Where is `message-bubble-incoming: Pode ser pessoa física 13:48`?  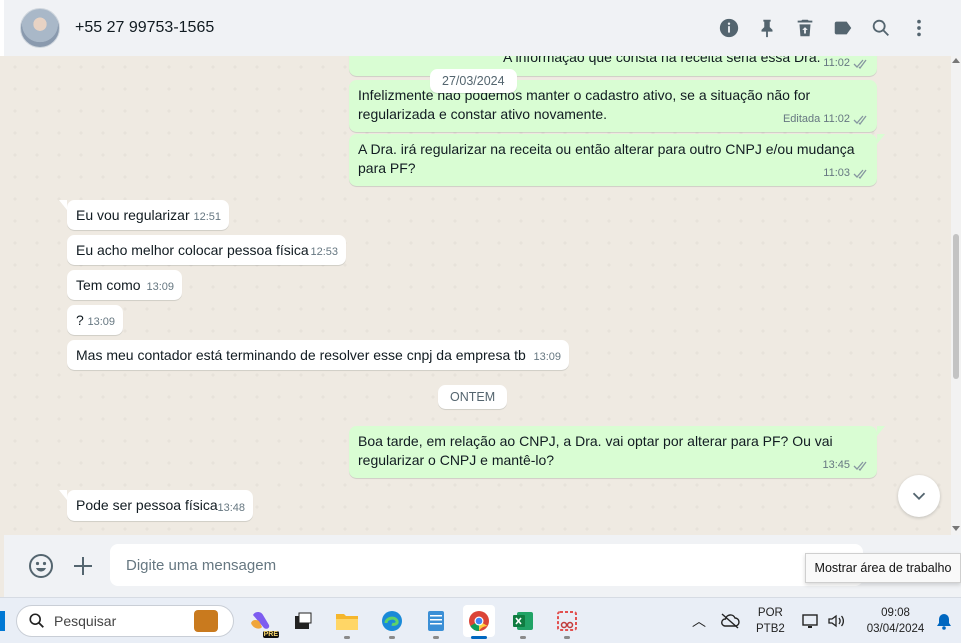
message-bubble-incoming: Pode ser pessoa física 13:48 is located at coordinates (156, 505).